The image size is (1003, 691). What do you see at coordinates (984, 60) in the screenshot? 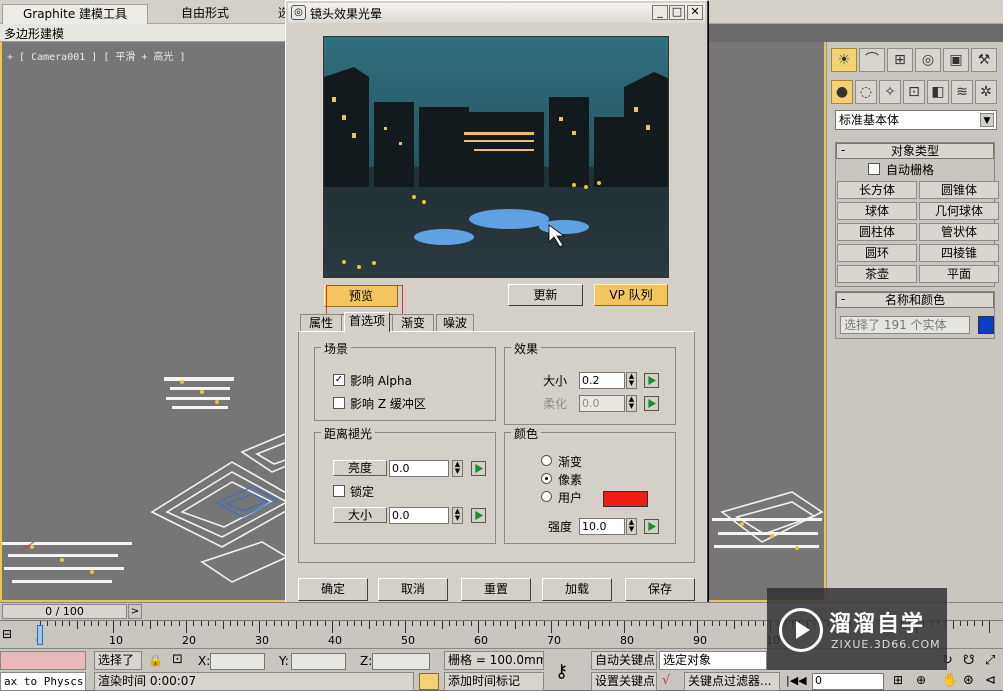
I see `hammer-icon: ⚒` at bounding box center [984, 60].